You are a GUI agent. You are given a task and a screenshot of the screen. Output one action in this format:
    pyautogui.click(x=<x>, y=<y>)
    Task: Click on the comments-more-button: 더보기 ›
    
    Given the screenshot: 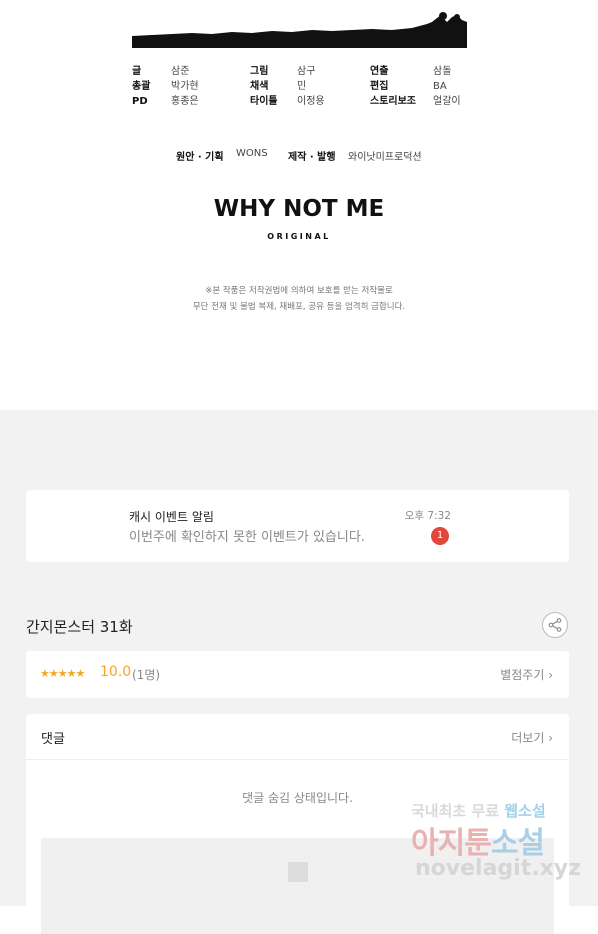 What is the action you would take?
    pyautogui.click(x=532, y=737)
    